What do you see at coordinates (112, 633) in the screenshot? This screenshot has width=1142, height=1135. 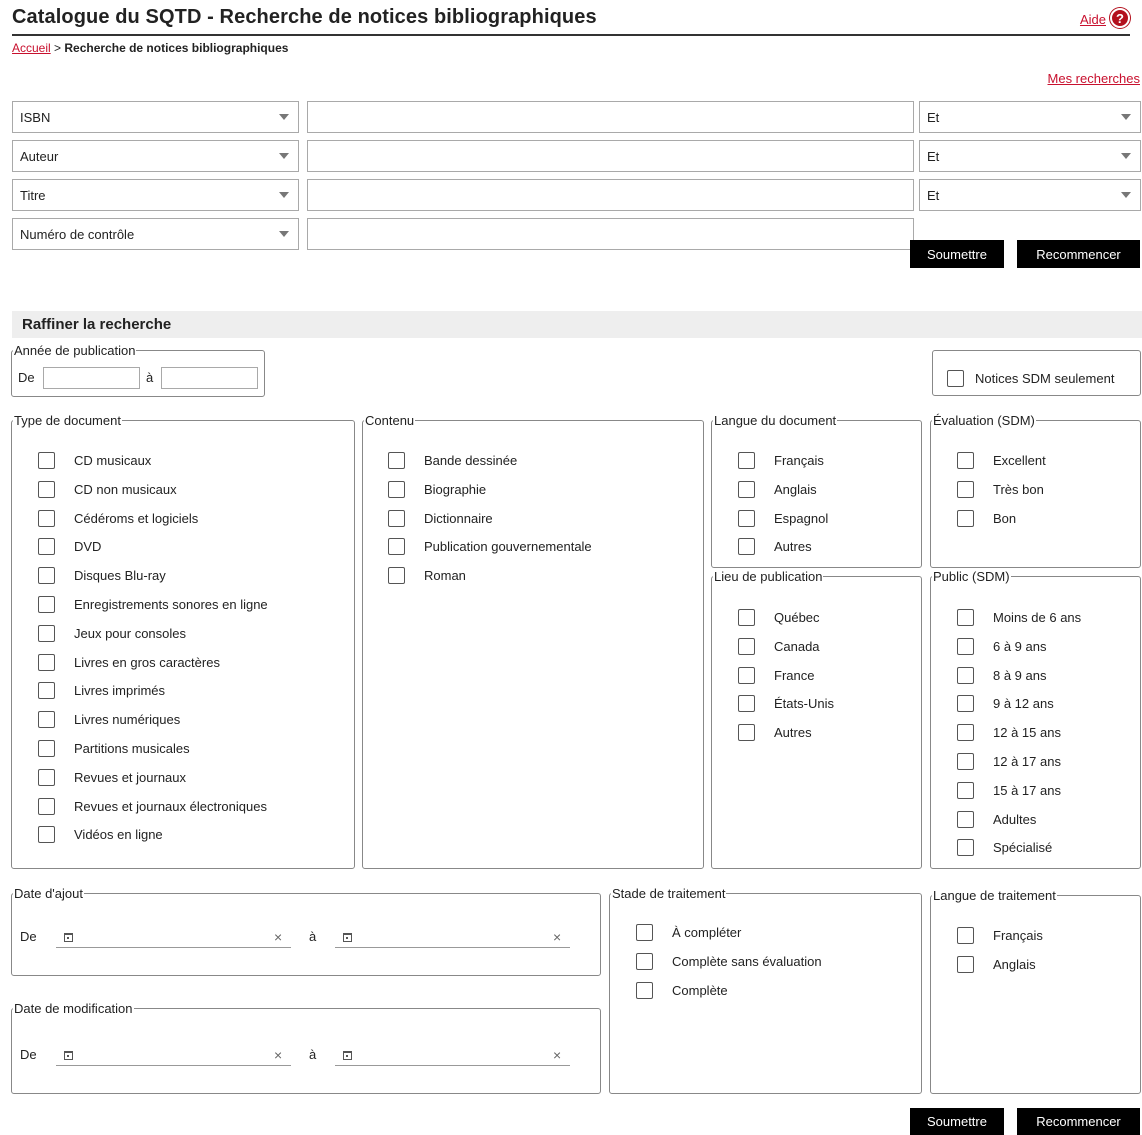 I see `doc-type-option: Jeux pour consoles` at bounding box center [112, 633].